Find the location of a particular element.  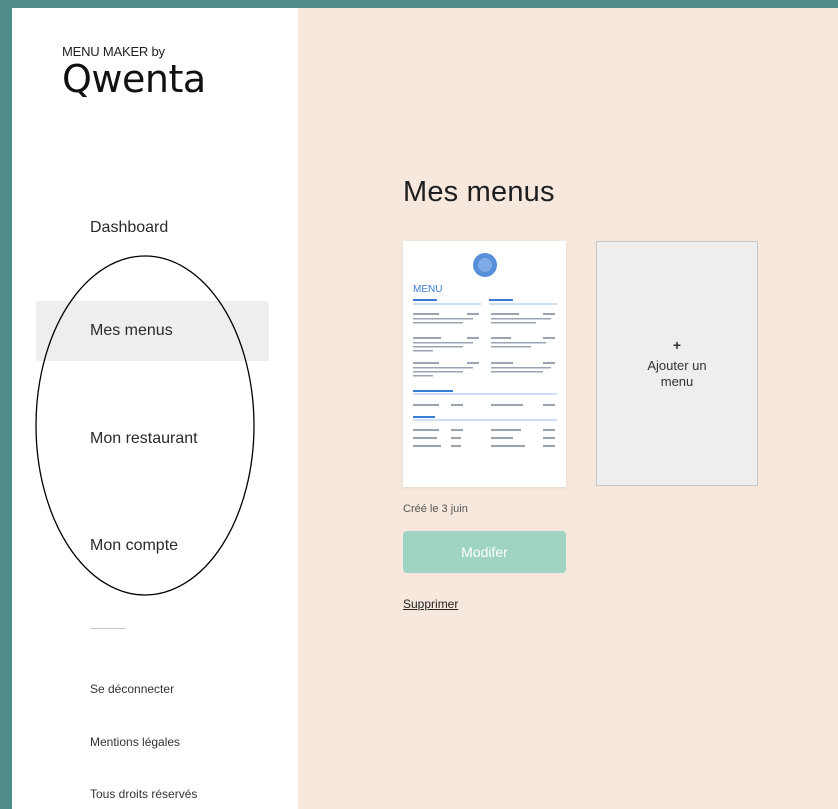

delete-menu-link: Supprimer is located at coordinates (430, 604).